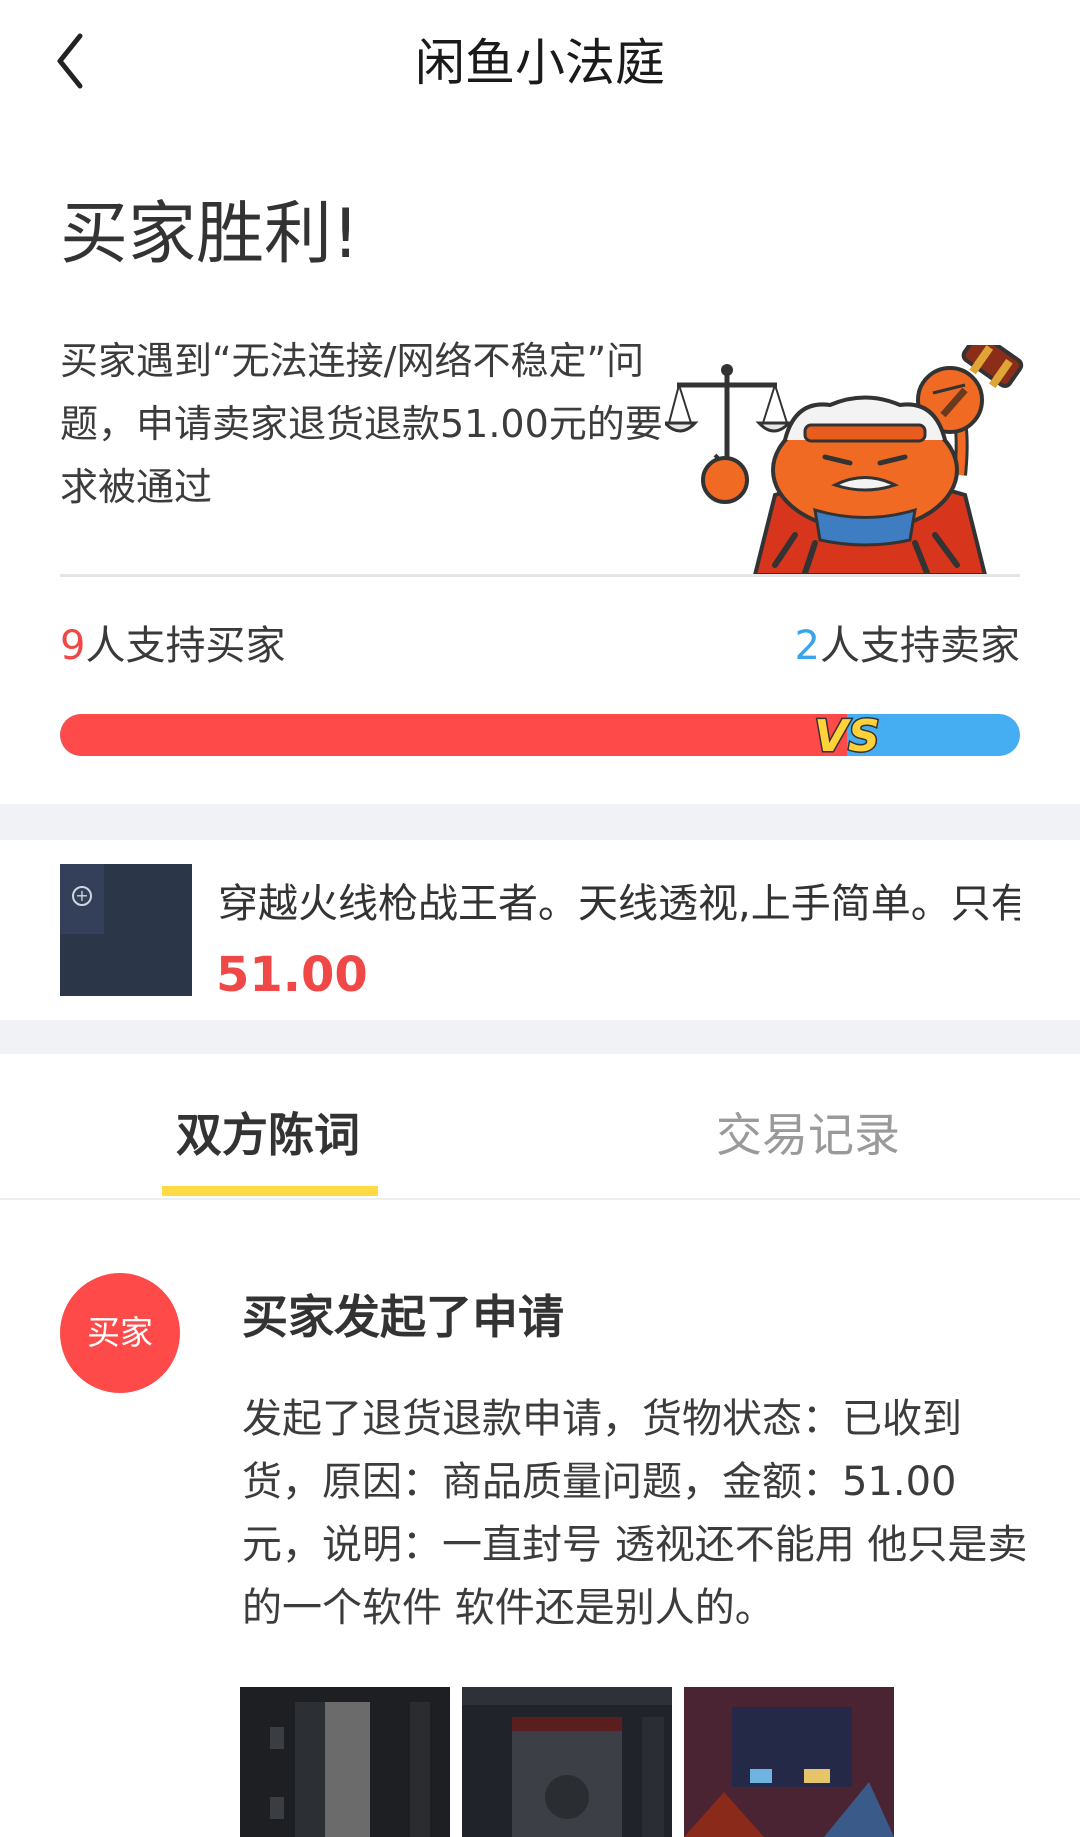 The height and width of the screenshot is (1837, 1080). Describe the element at coordinates (292, 975) in the screenshot. I see `product-price: 51.00` at that location.